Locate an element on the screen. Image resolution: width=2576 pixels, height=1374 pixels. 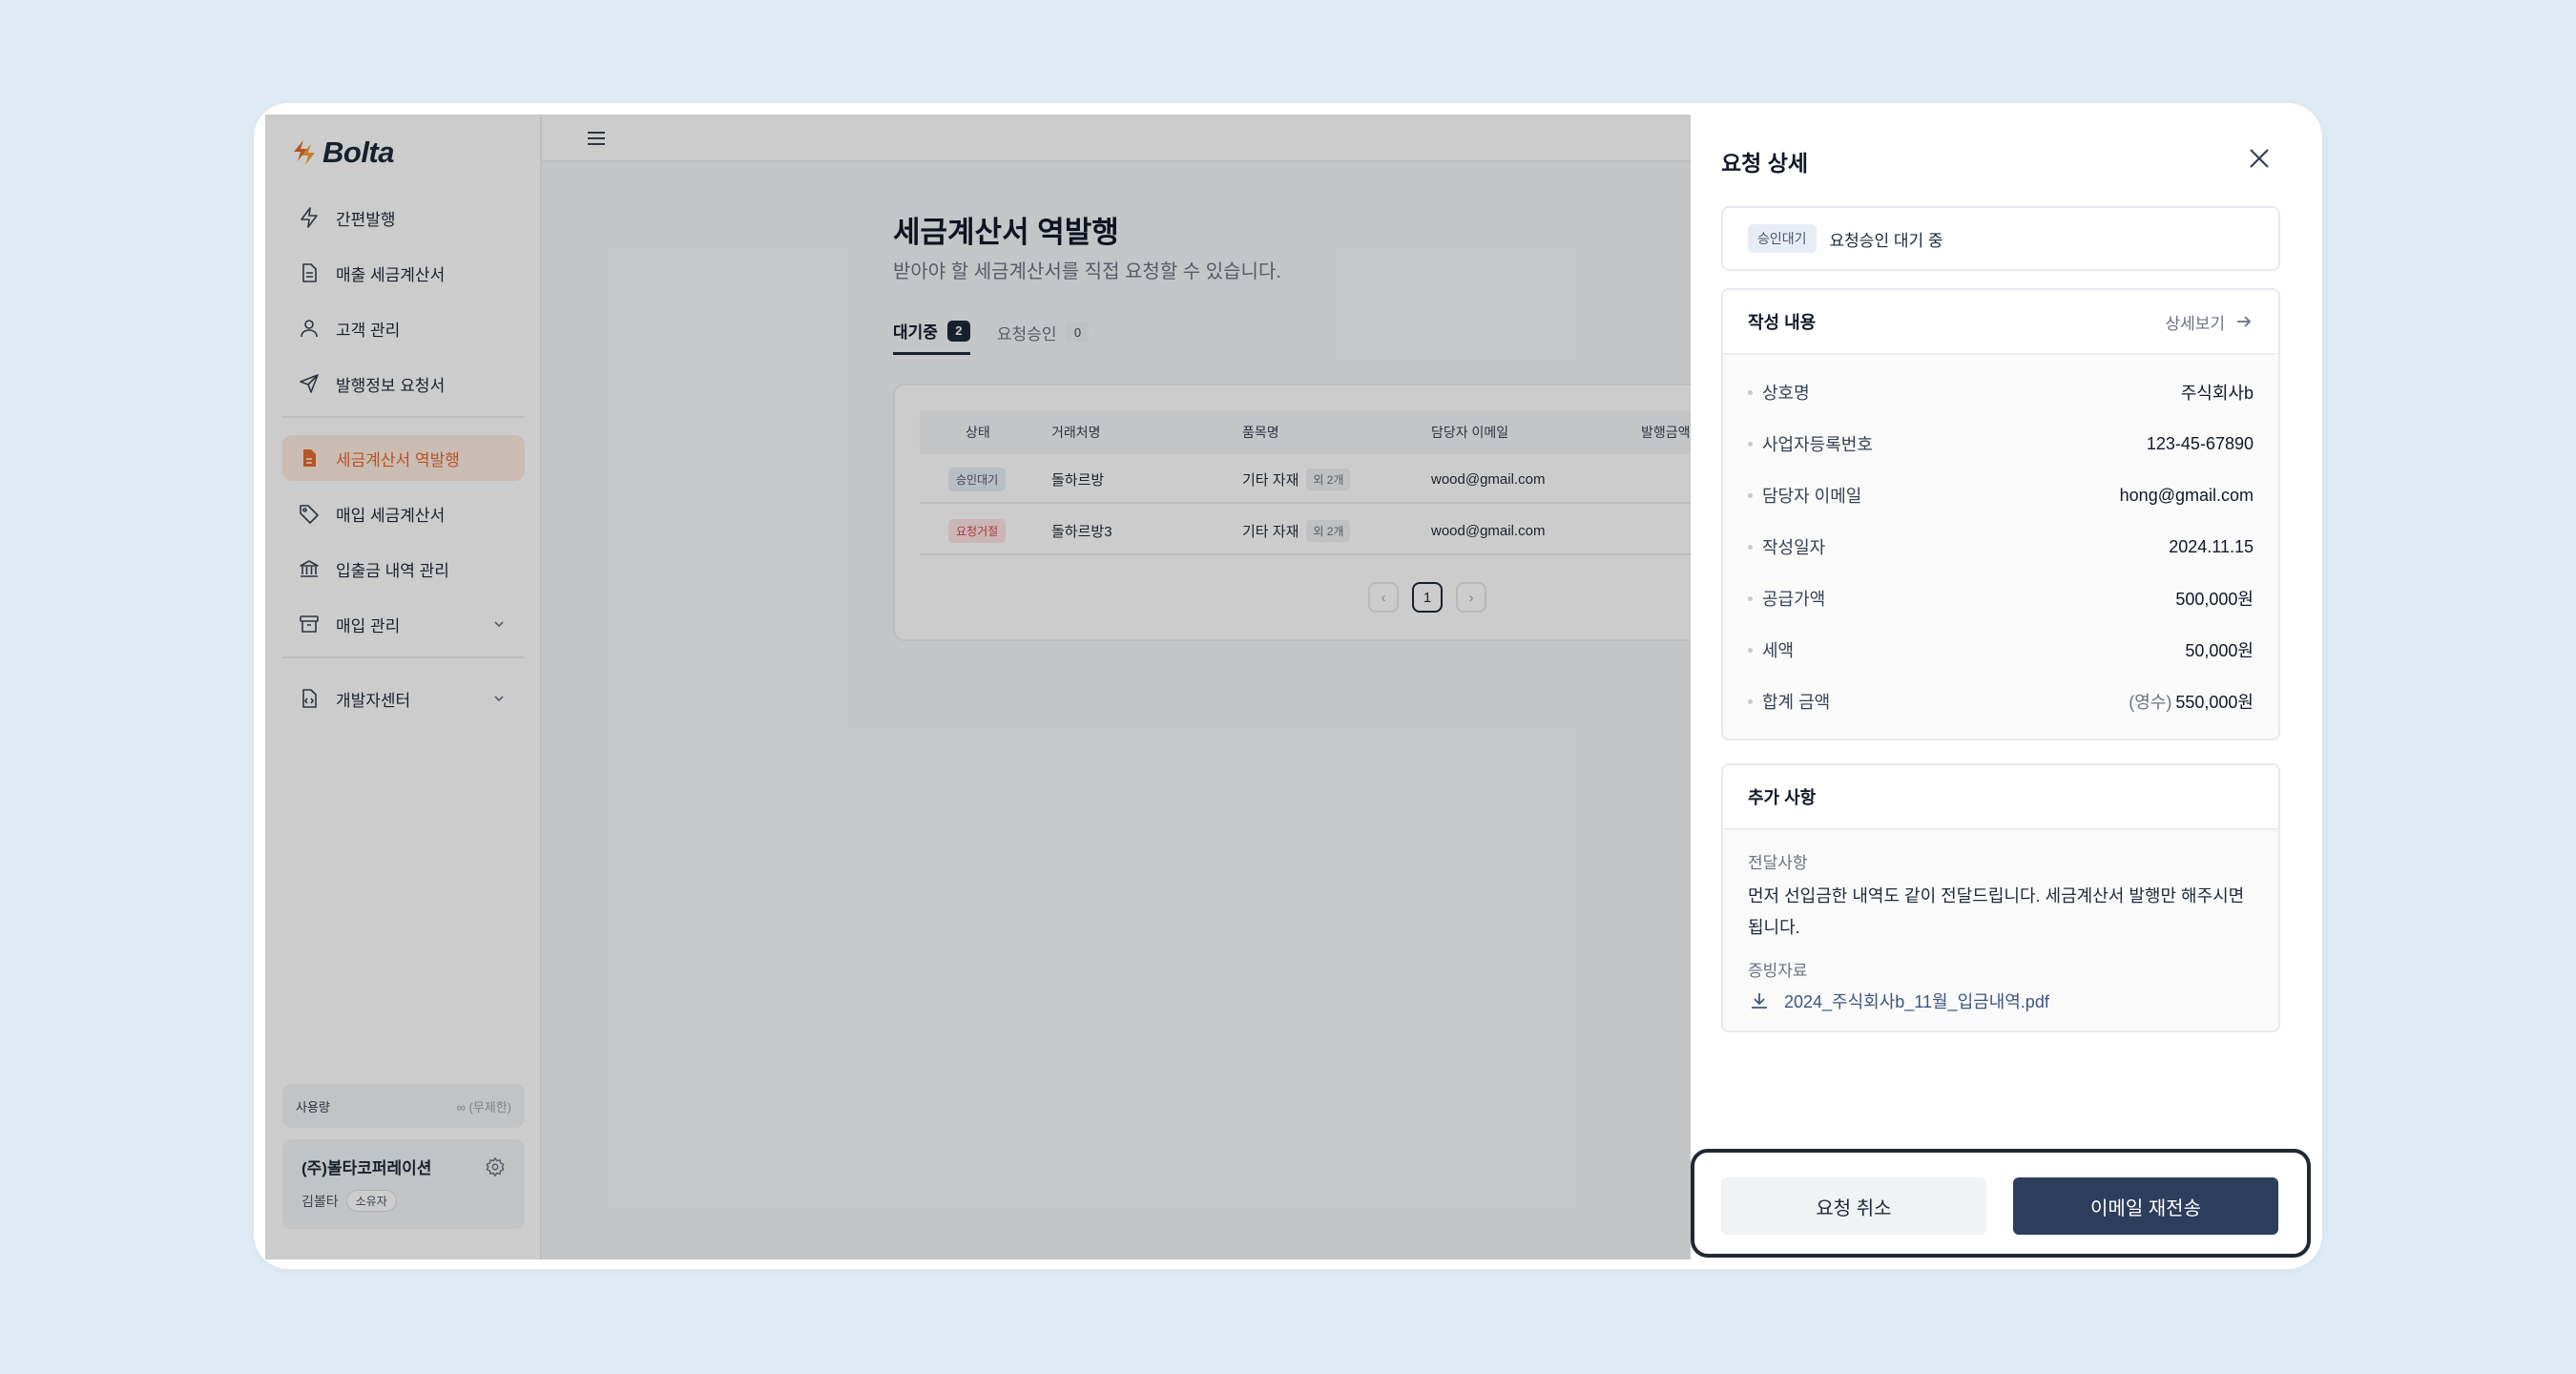
message-label: 전달사항 is located at coordinates (1778, 863).